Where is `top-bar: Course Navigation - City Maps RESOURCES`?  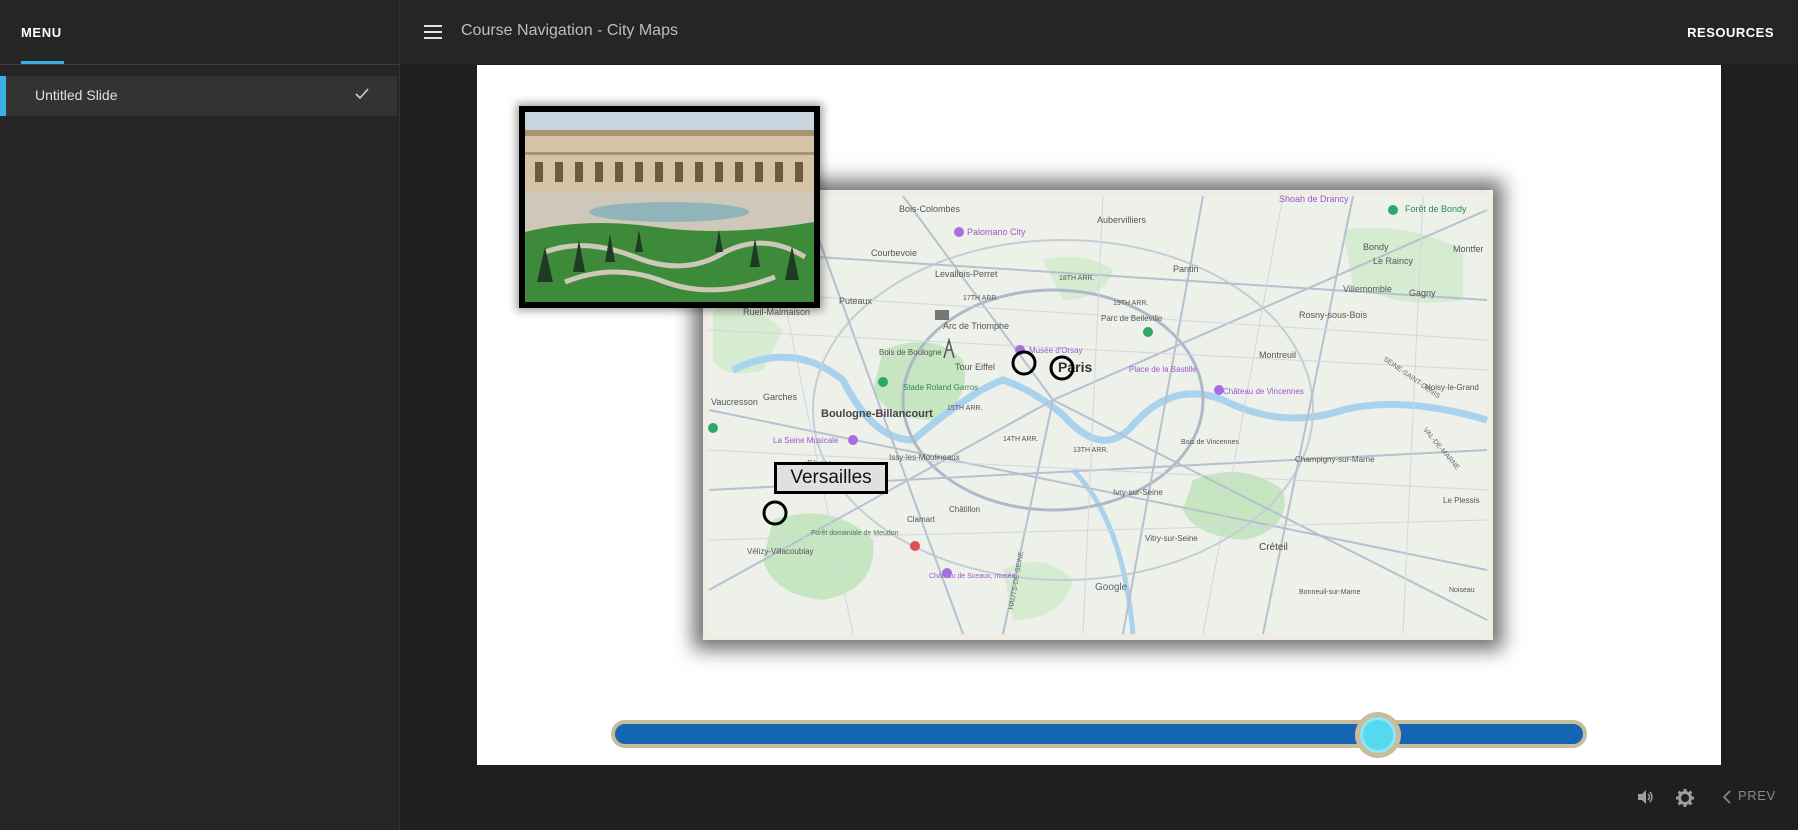 top-bar: Course Navigation - City Maps RESOURCES is located at coordinates (1099, 32).